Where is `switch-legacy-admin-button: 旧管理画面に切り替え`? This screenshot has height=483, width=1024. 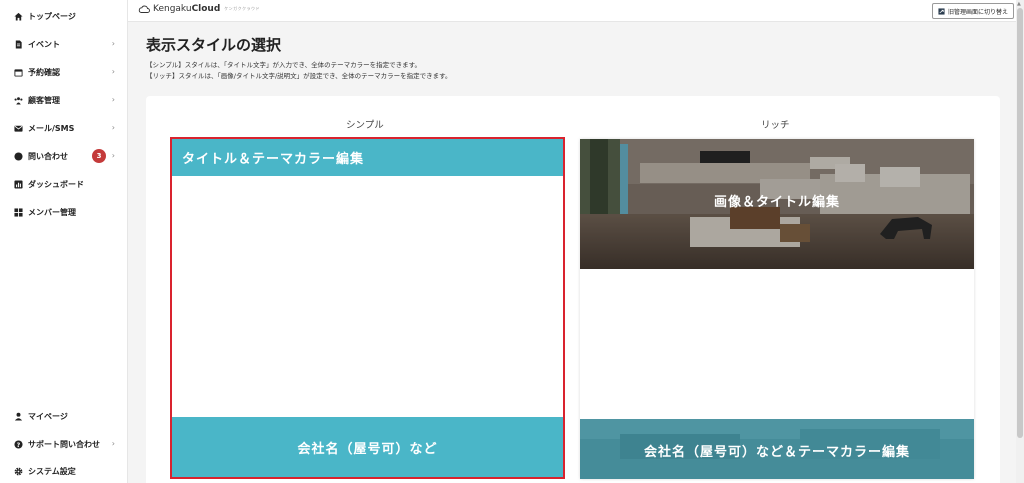 switch-legacy-admin-button: 旧管理画面に切り替え is located at coordinates (972, 11).